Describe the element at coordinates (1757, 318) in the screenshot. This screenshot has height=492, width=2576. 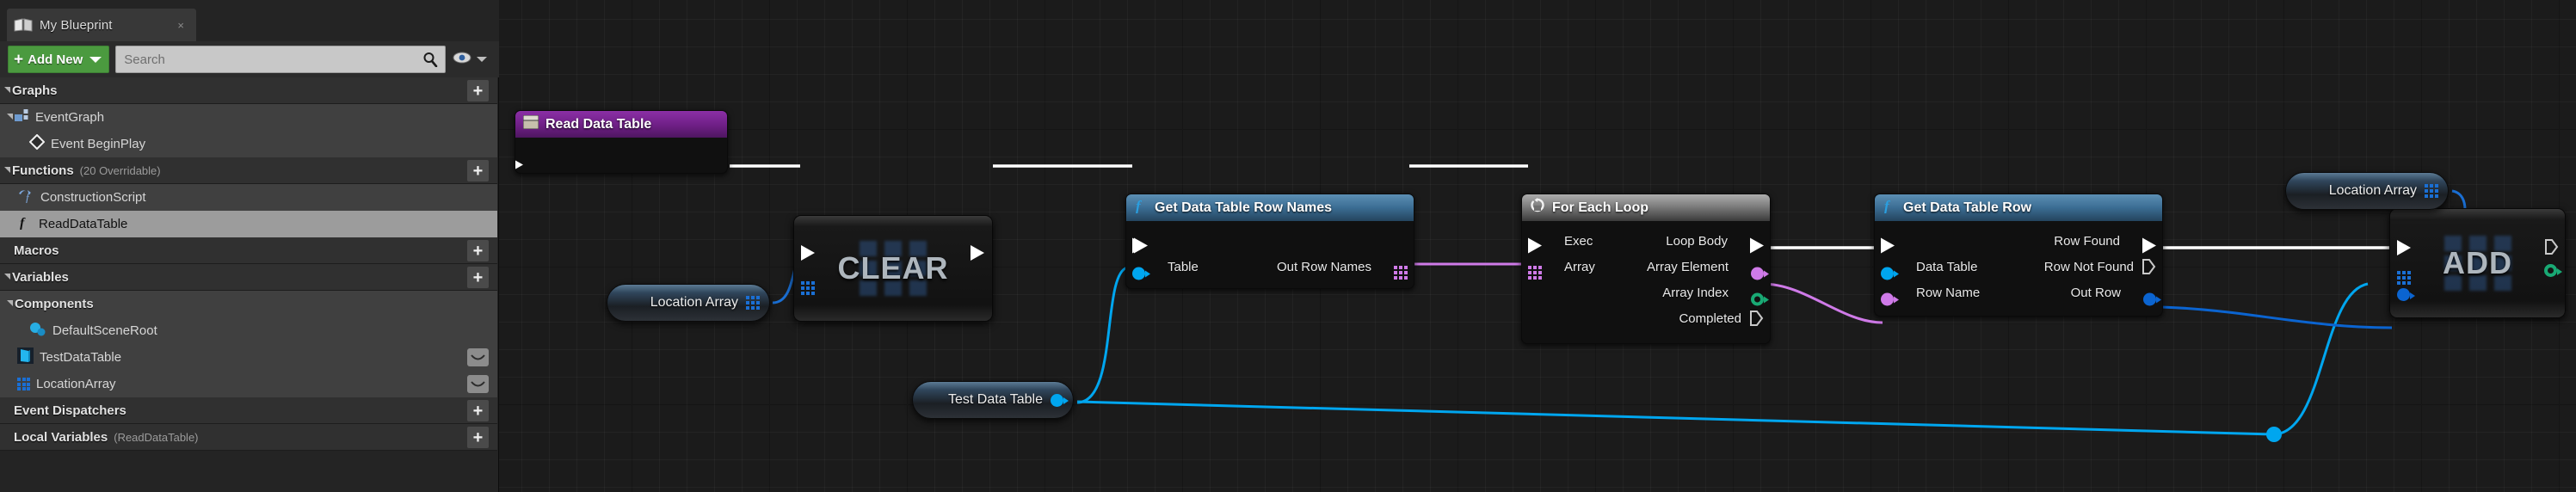
I see `completed-output-pin` at that location.